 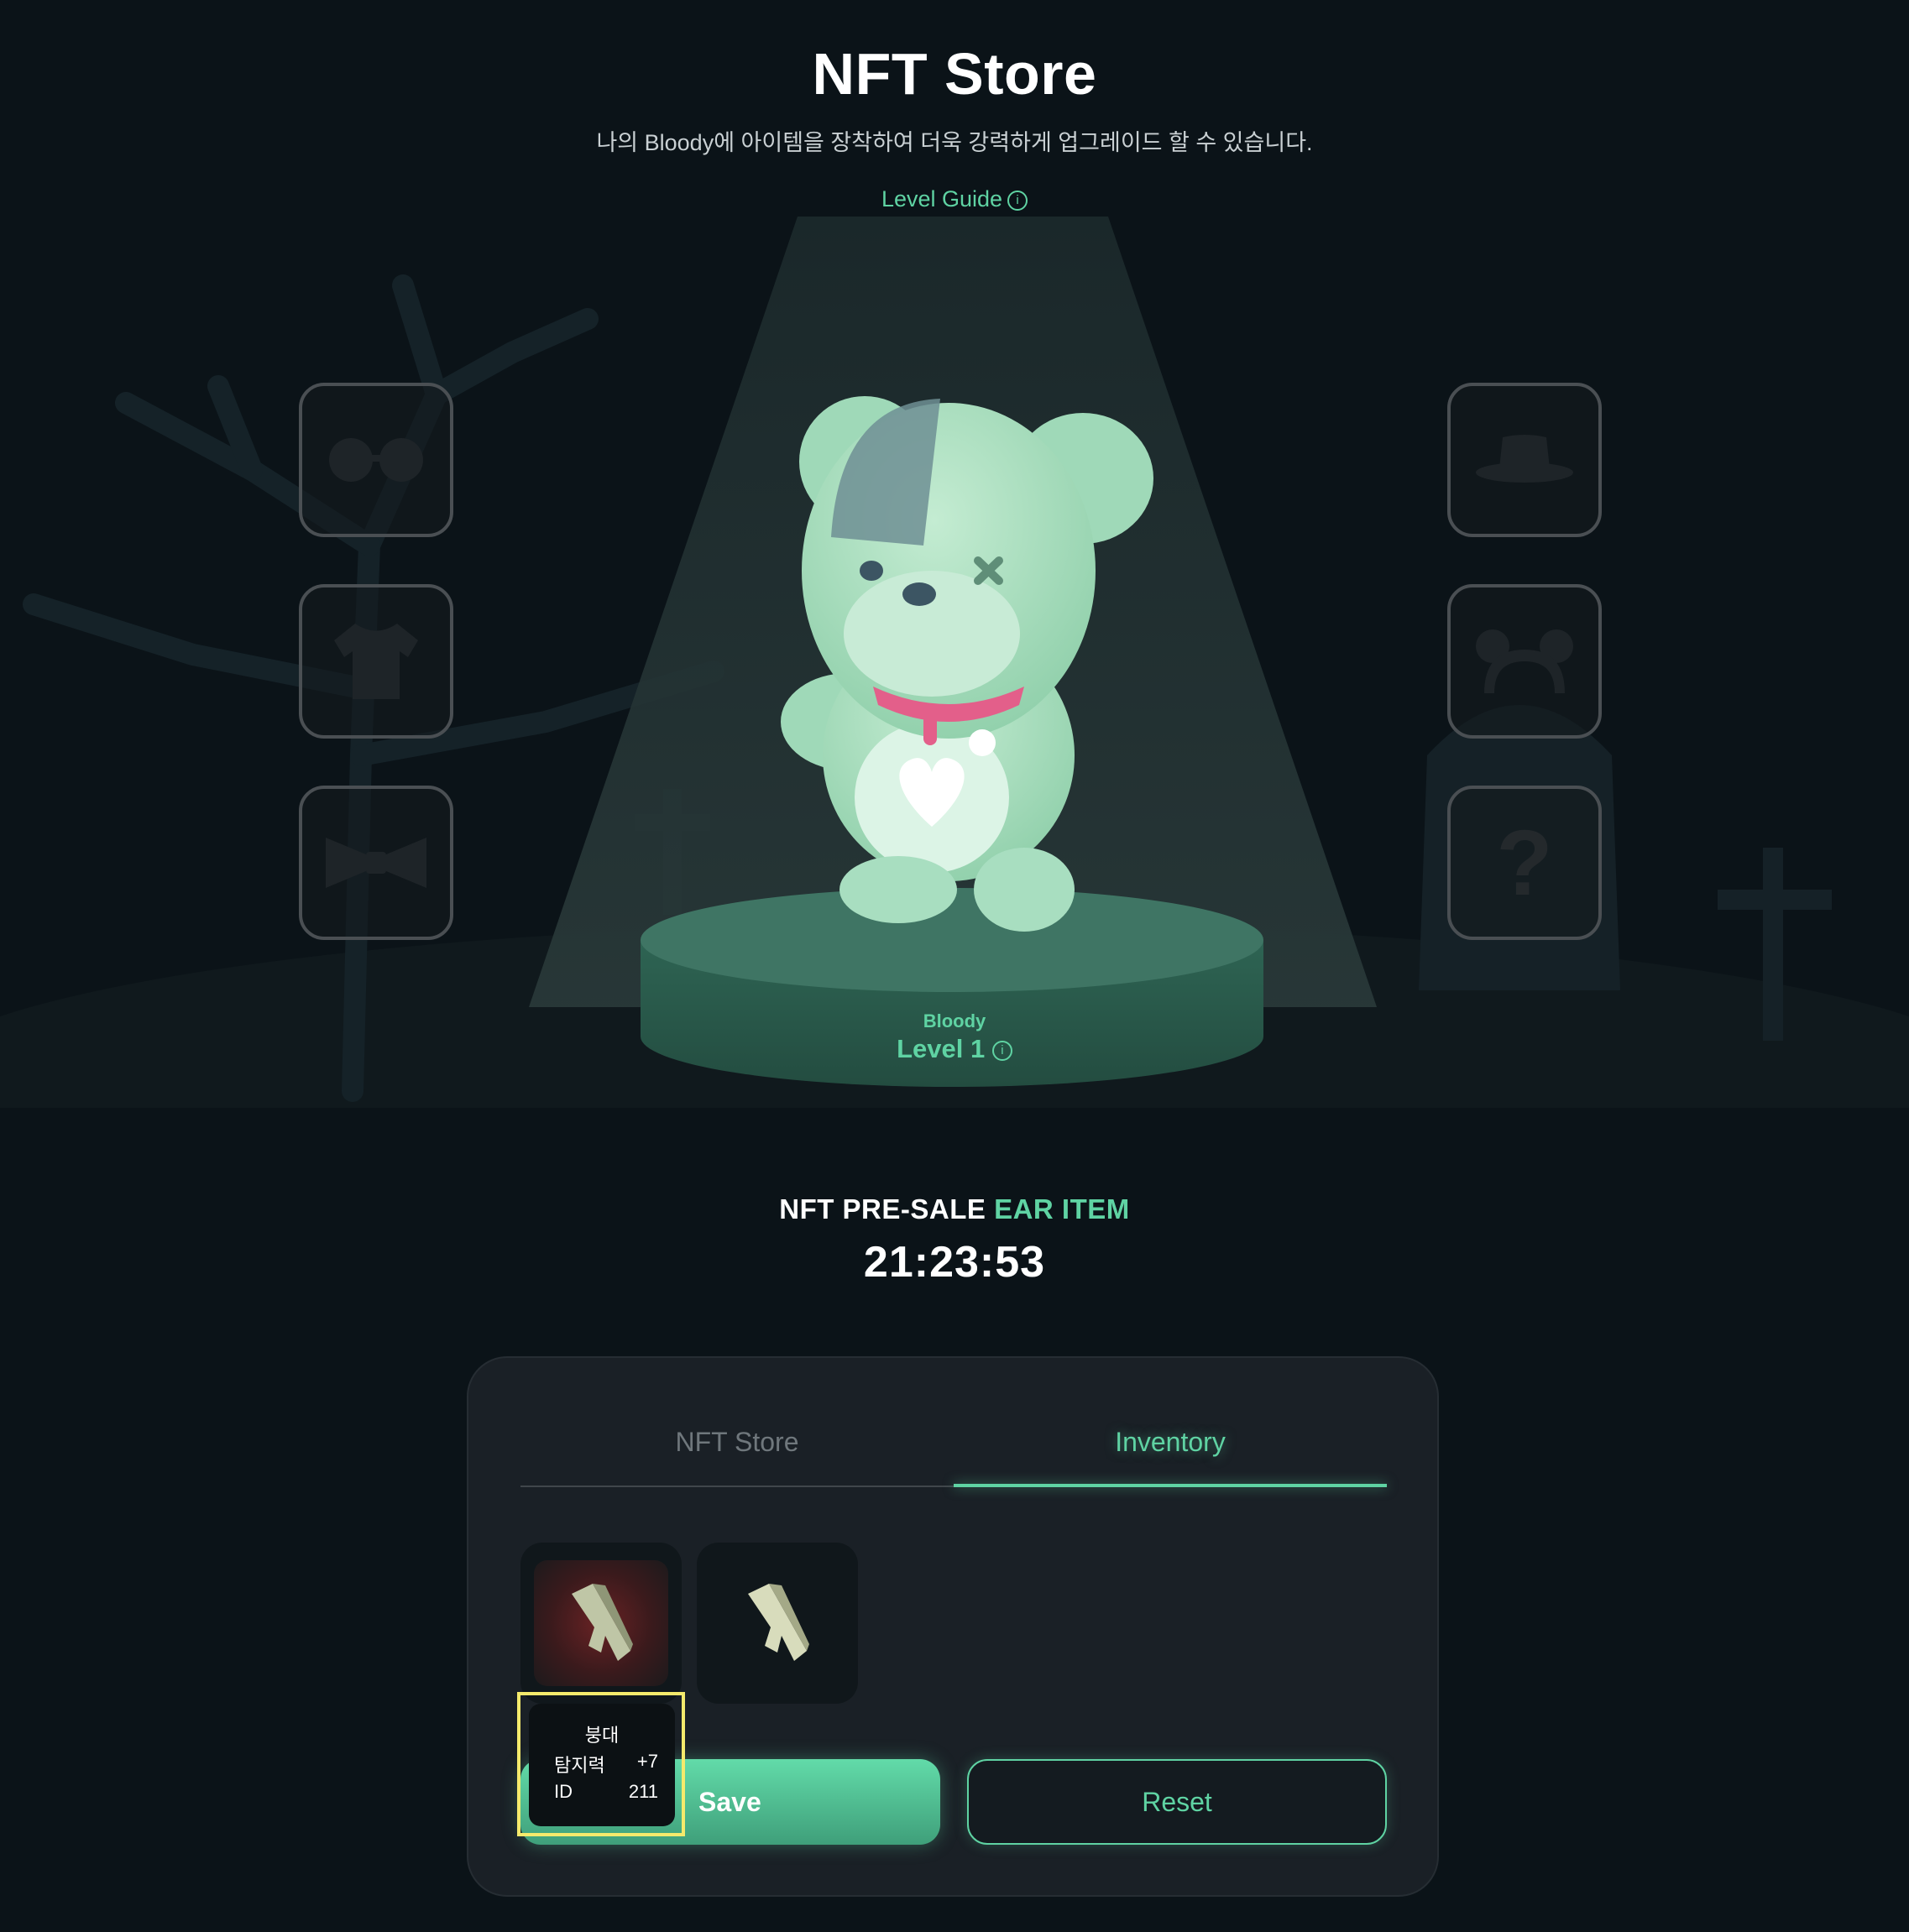 What do you see at coordinates (941, 1048) in the screenshot?
I see `character-level-label: Level 1` at bounding box center [941, 1048].